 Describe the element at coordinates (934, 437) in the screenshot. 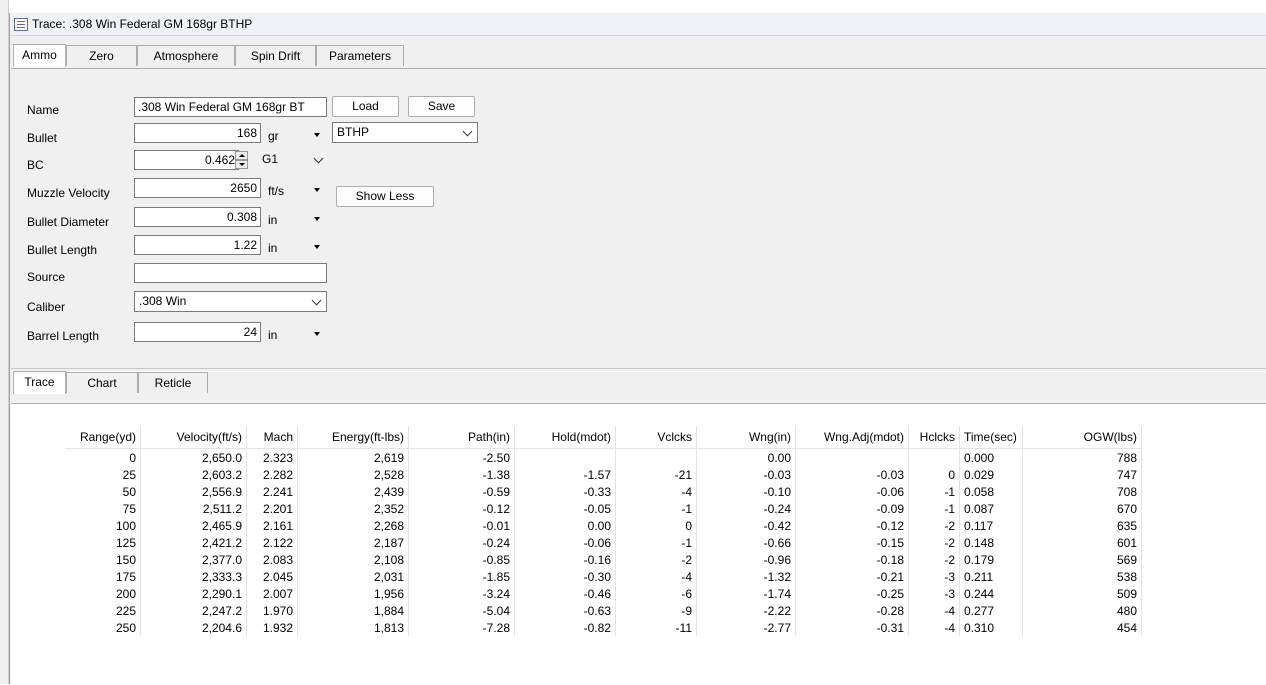

I see `column-header: Hclcks` at that location.